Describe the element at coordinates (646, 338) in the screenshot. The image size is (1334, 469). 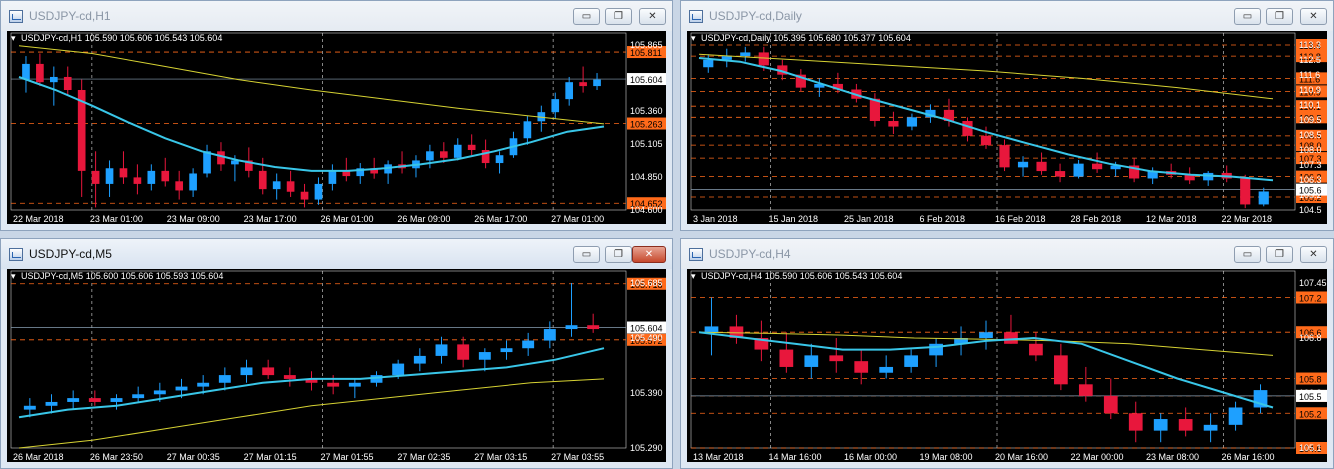
I see `price-tick-label: 105.490` at that location.